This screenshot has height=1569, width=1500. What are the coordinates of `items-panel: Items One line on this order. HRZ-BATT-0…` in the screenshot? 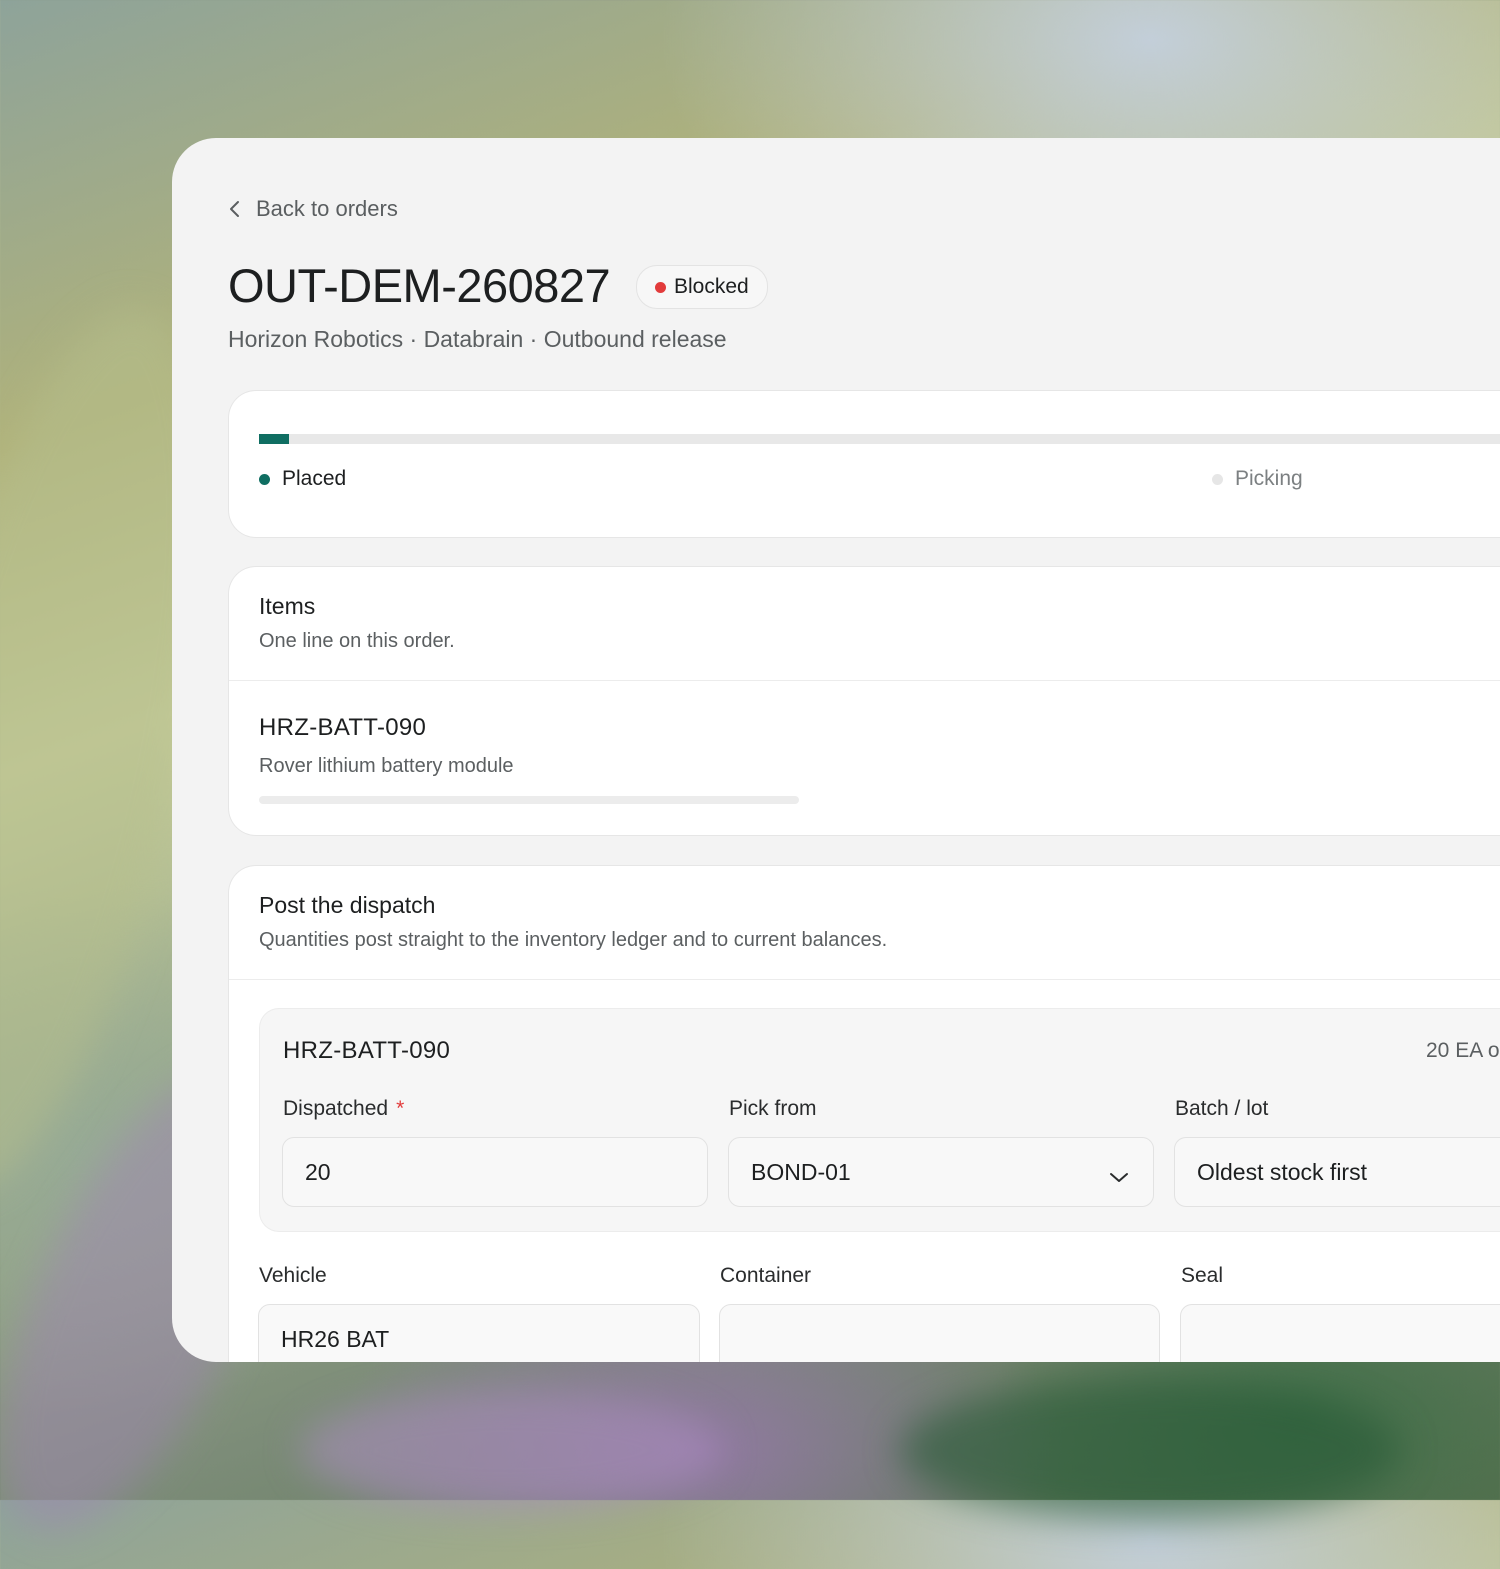 It's located at (864, 701).